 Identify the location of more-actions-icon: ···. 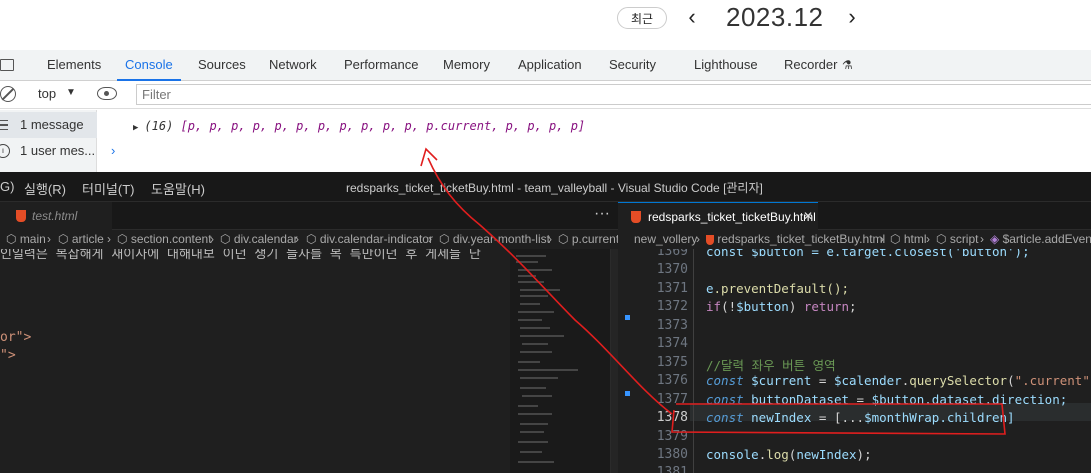
(602, 214).